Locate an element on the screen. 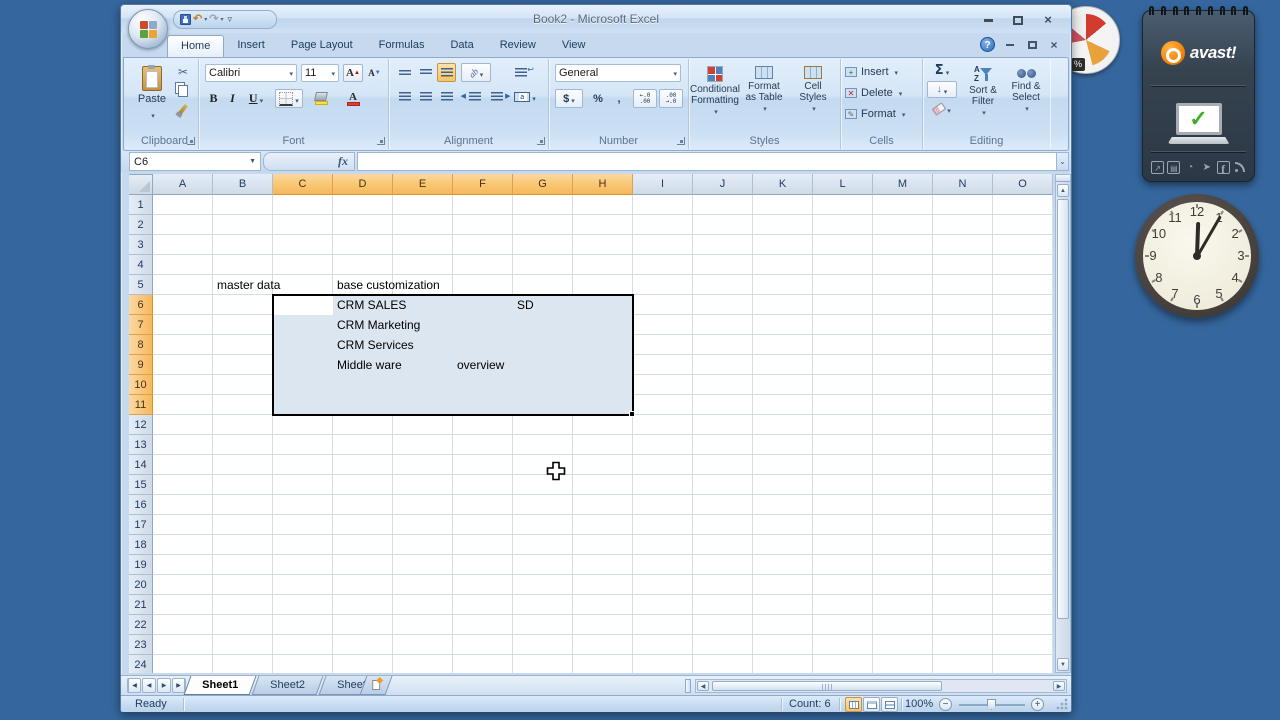  font-color-button: A is located at coordinates (353, 98).